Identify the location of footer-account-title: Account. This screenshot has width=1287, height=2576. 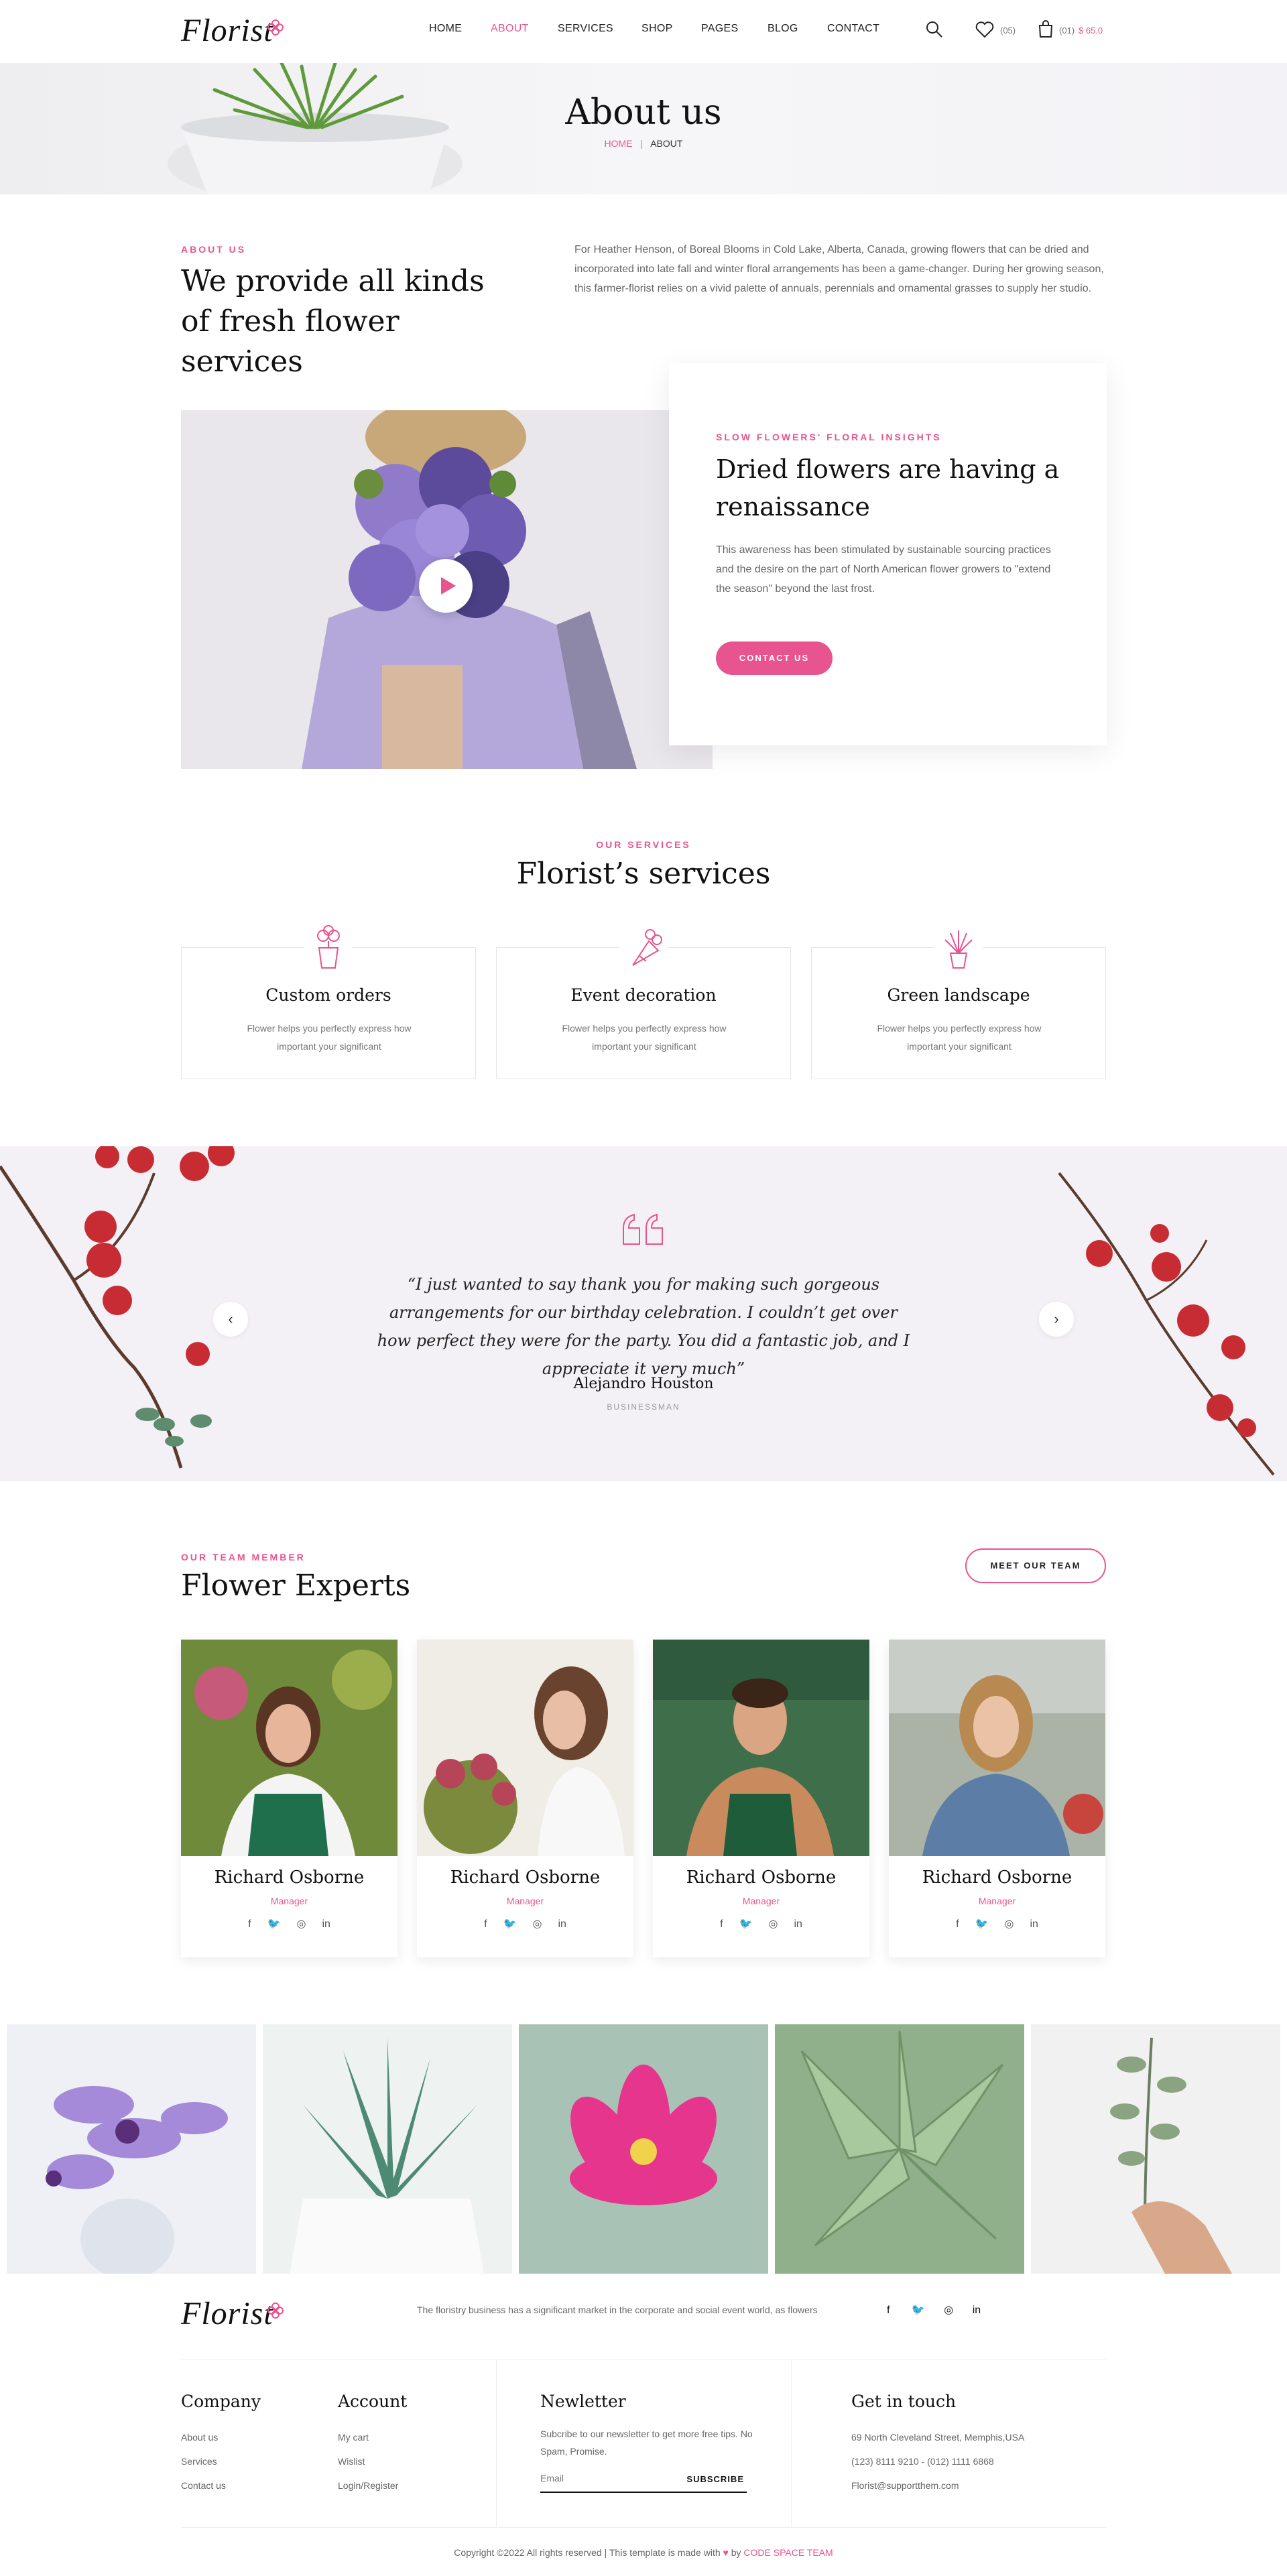
(373, 2401).